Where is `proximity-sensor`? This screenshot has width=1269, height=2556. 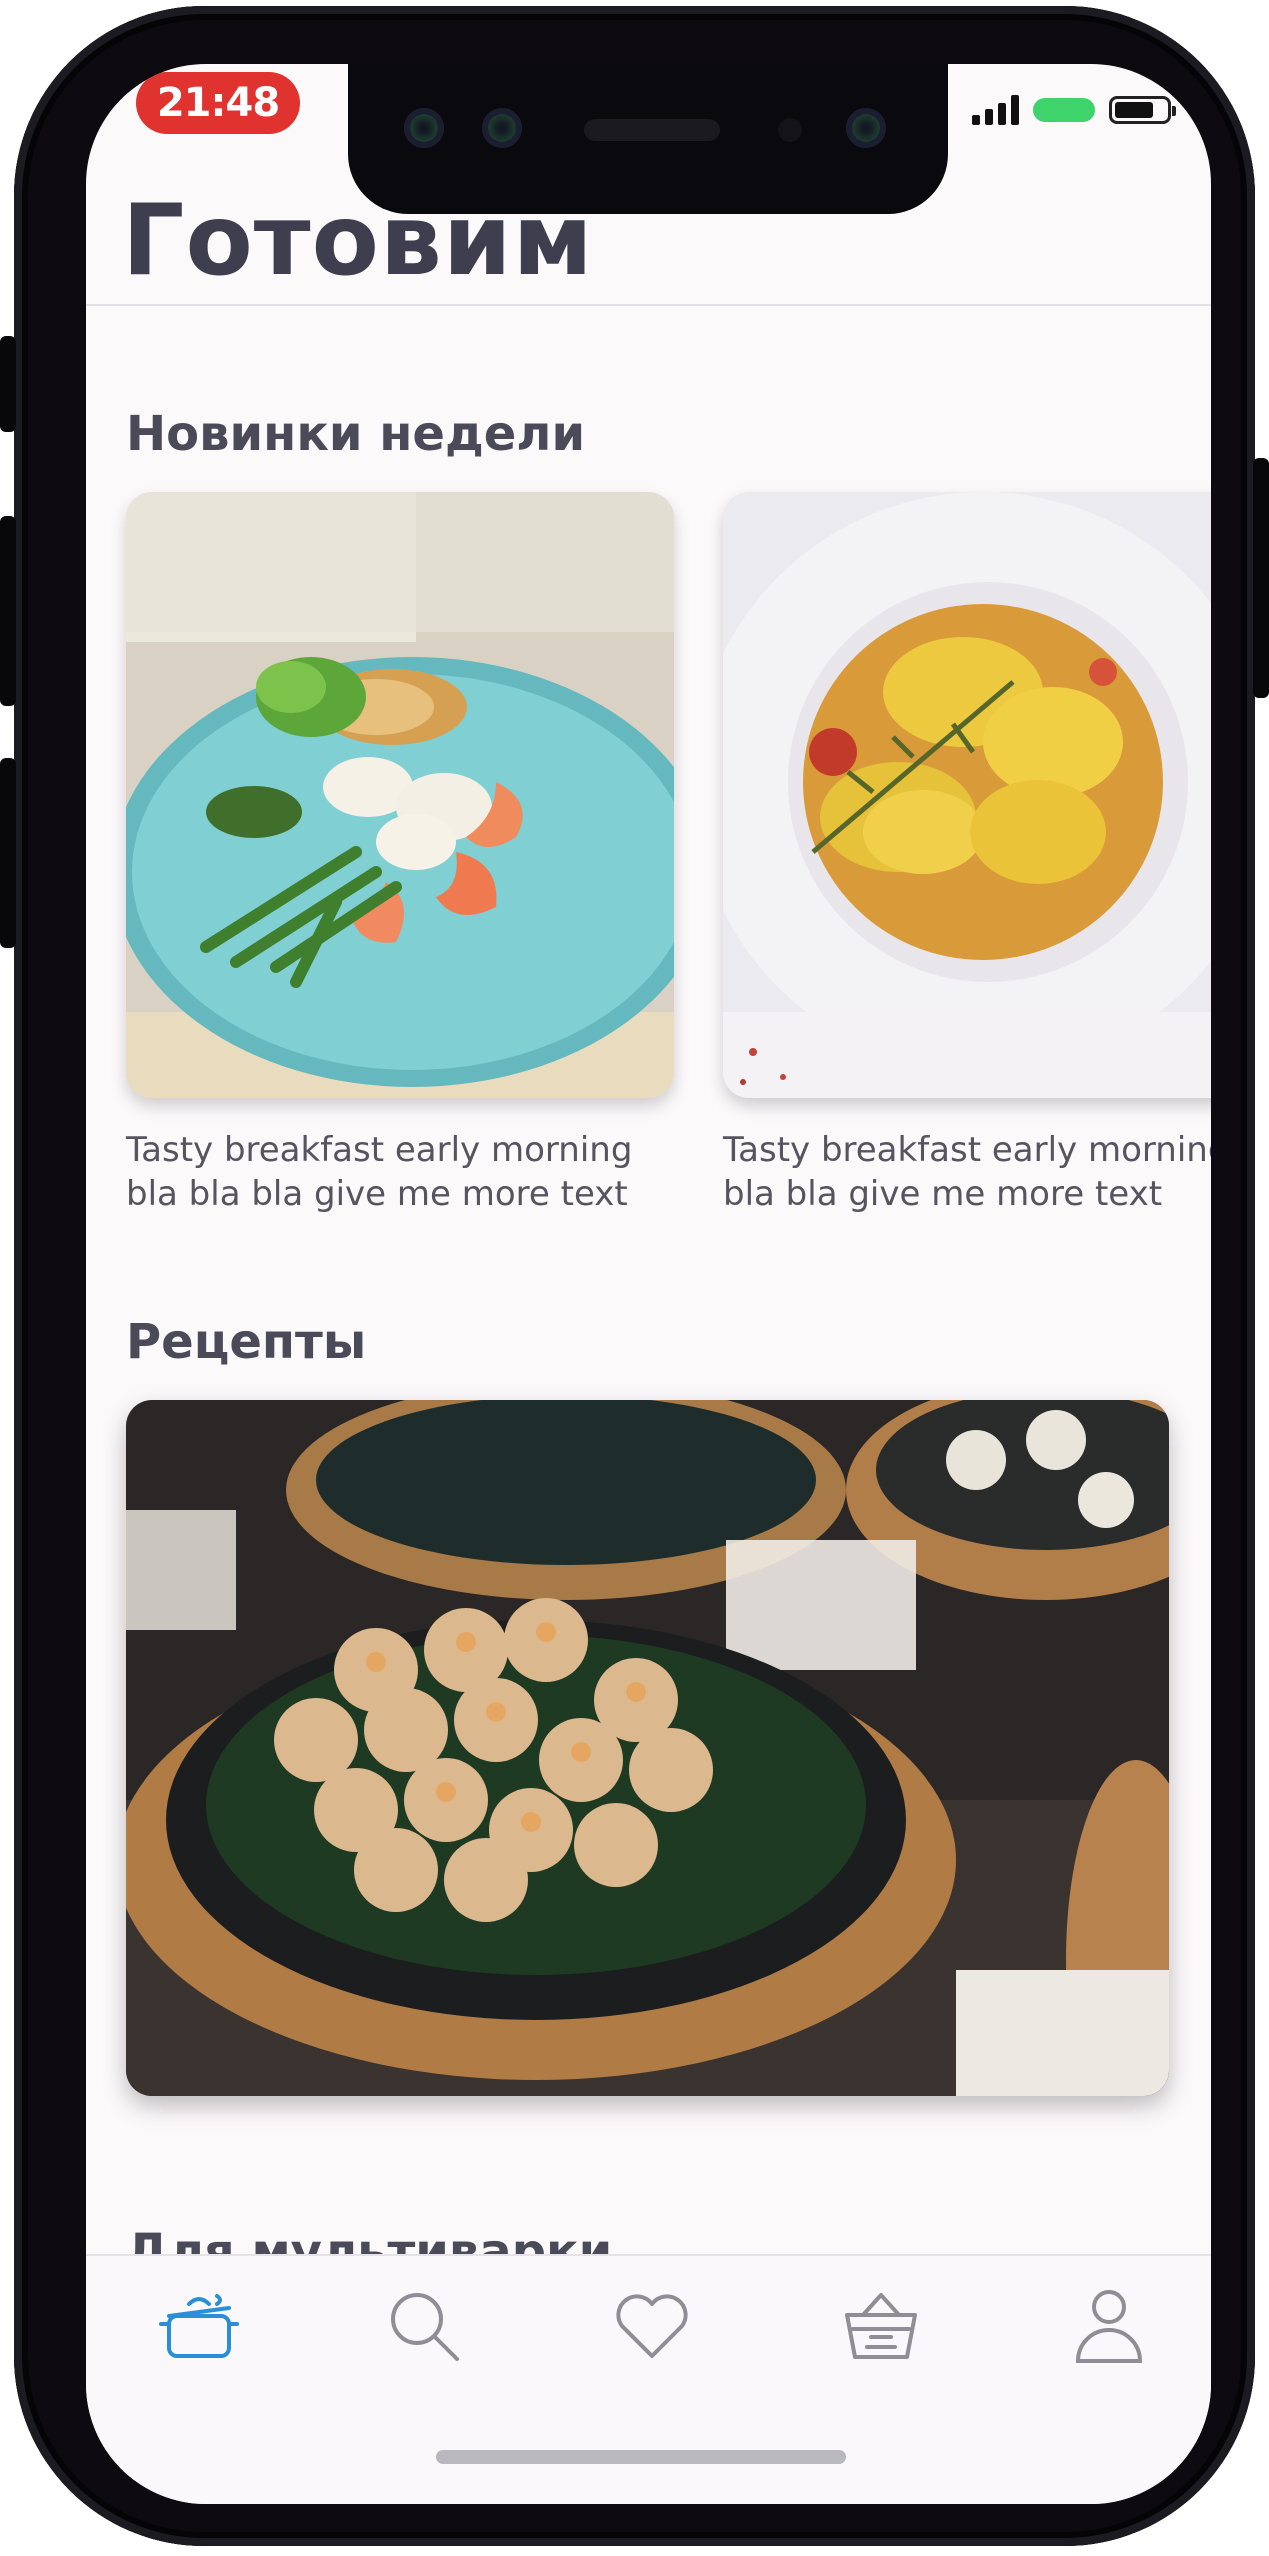 proximity-sensor is located at coordinates (790, 130).